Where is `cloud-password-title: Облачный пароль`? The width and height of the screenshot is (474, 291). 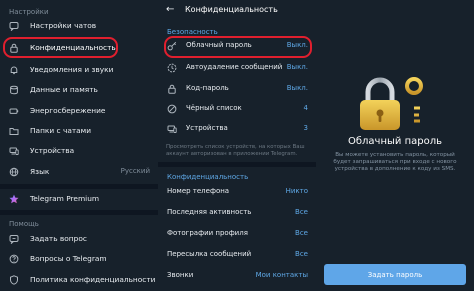 cloud-password-title: Облачный пароль is located at coordinates (395, 141).